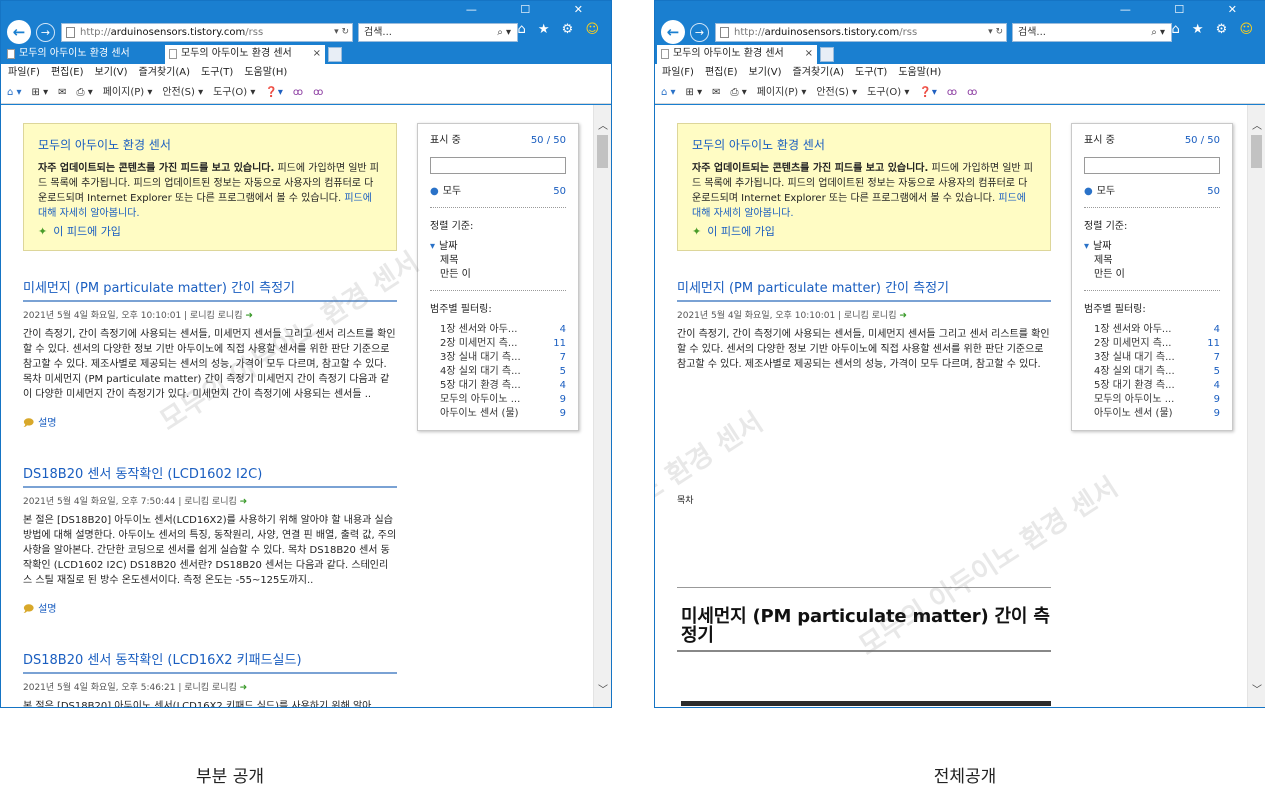 The height and width of the screenshot is (800, 1265). Describe the element at coordinates (83, 54) in the screenshot. I see `tab-feed-1: 모두의 아두이노 환경 센서` at that location.